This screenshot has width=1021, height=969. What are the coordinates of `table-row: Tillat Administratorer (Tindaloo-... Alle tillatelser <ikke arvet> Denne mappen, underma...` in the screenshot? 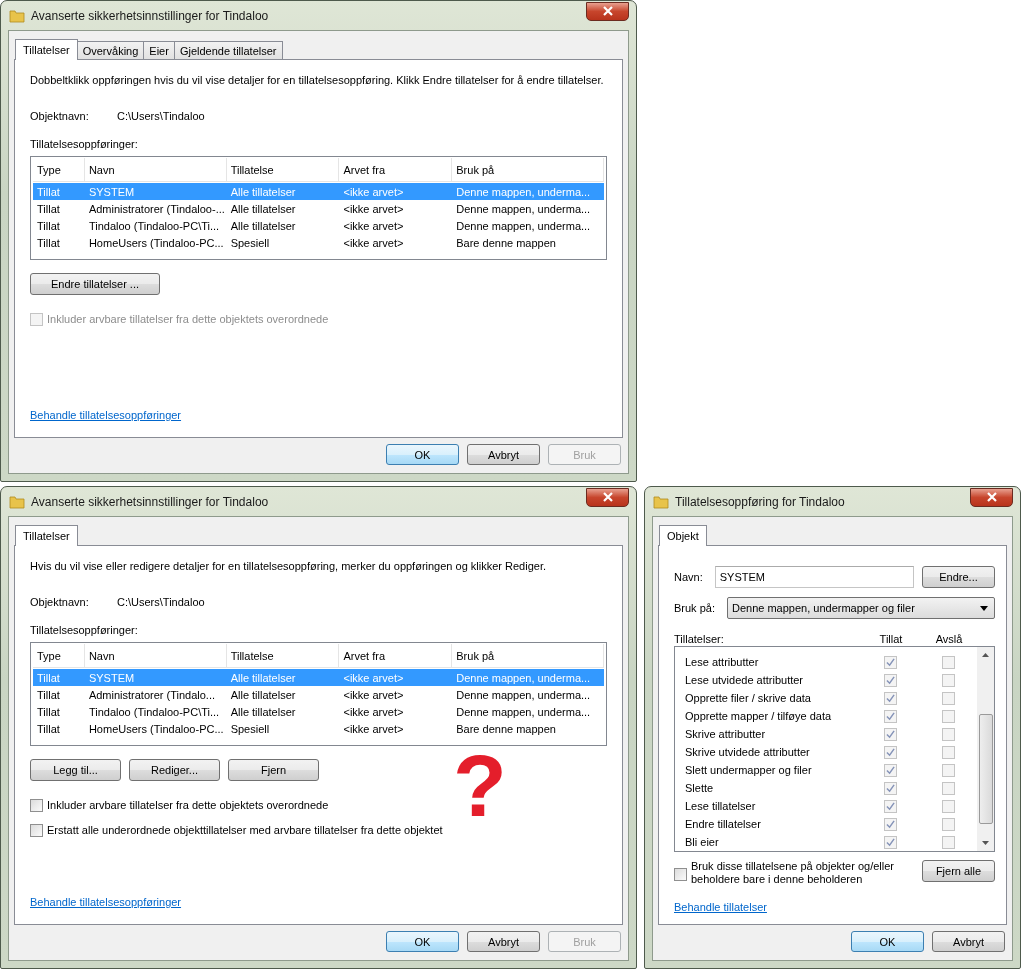 It's located at (318, 208).